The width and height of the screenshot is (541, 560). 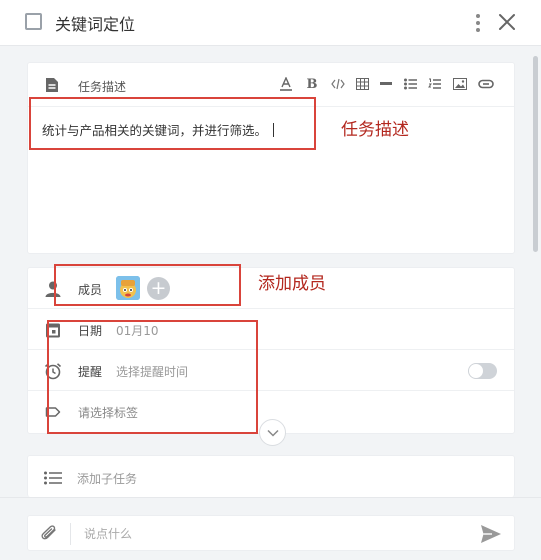 I want to click on numbered-list-icon, so click(x=434, y=84).